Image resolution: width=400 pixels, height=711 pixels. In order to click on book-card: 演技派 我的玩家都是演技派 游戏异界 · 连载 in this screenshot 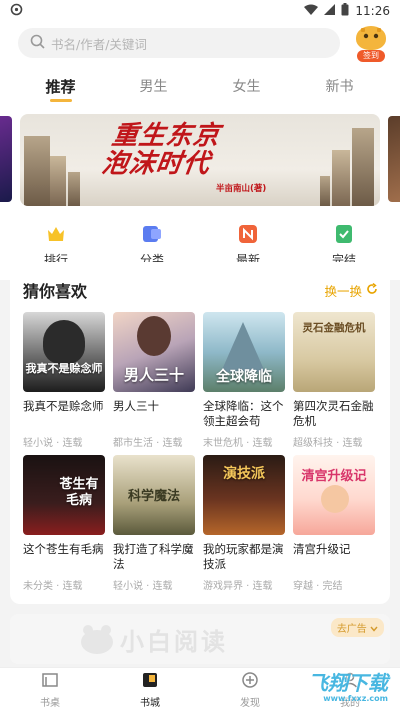, I will do `click(244, 526)`.